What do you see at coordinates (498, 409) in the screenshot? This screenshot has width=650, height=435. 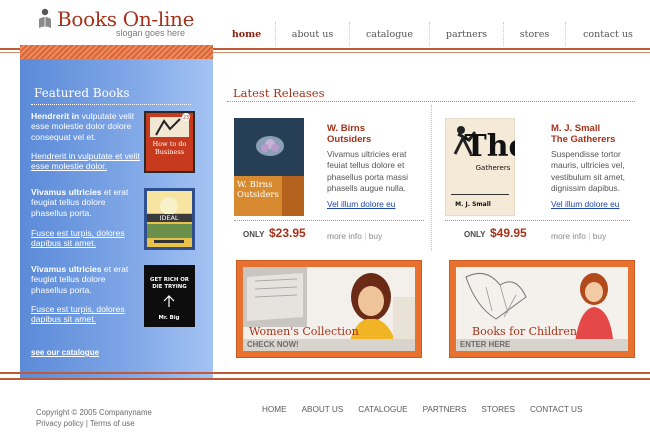 I see `footer-link-stores: STORES` at bounding box center [498, 409].